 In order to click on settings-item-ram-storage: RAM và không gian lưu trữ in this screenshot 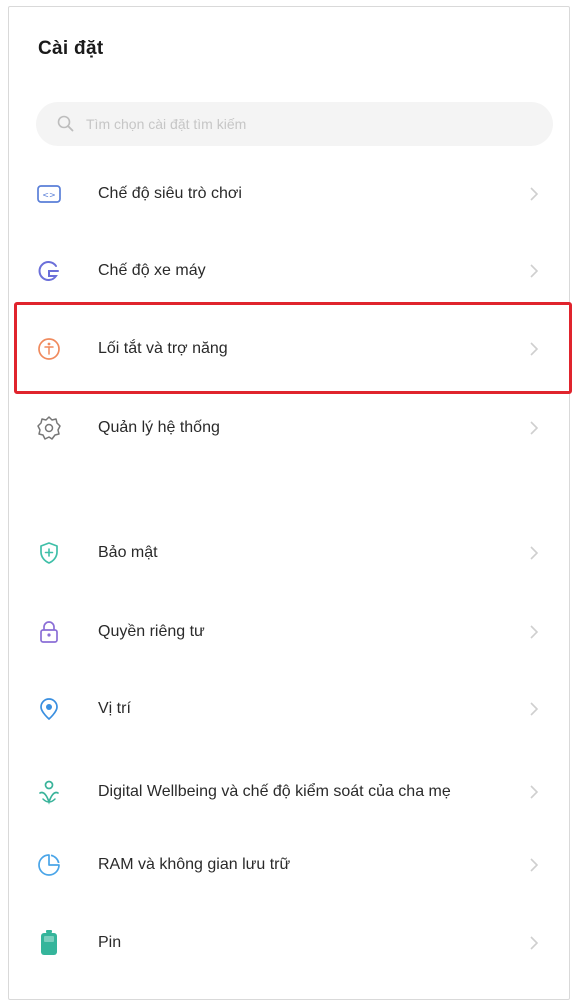, I will do `click(281, 865)`.